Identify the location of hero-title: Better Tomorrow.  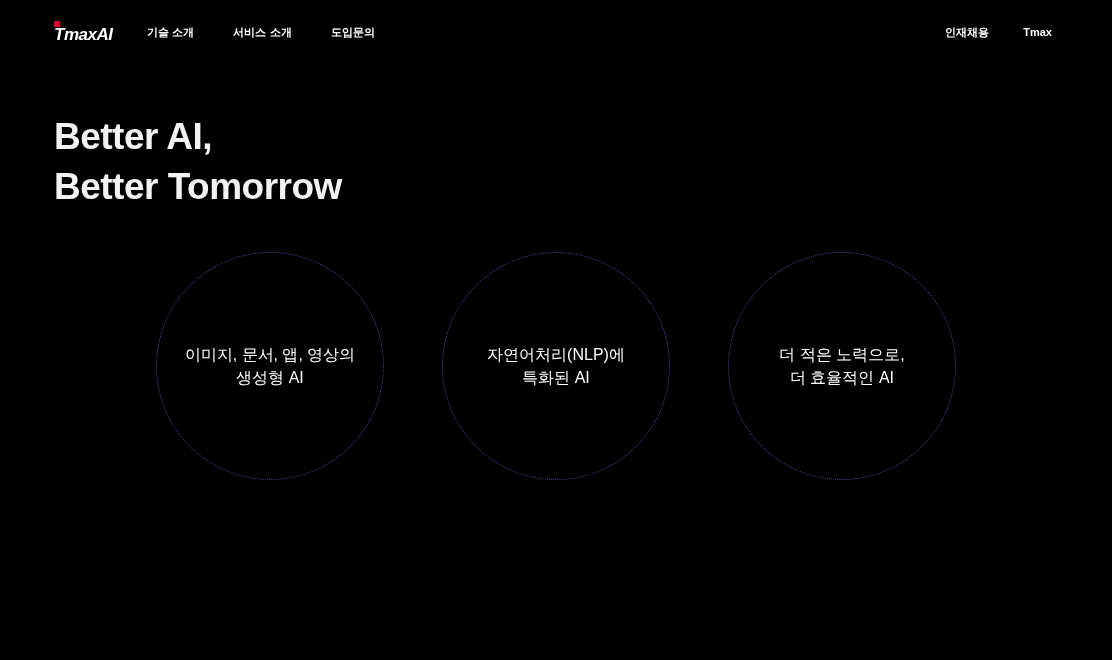
(198, 187).